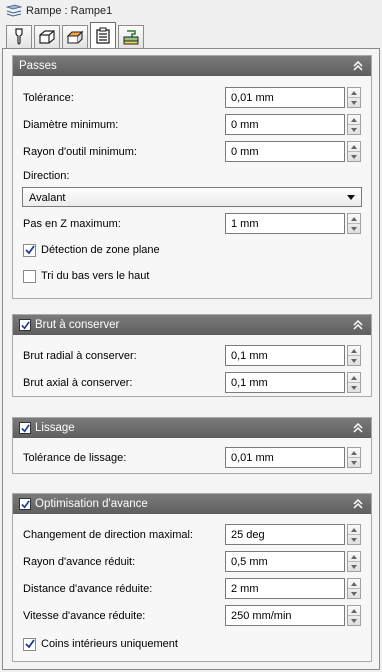  I want to click on passes-icon, so click(103, 35).